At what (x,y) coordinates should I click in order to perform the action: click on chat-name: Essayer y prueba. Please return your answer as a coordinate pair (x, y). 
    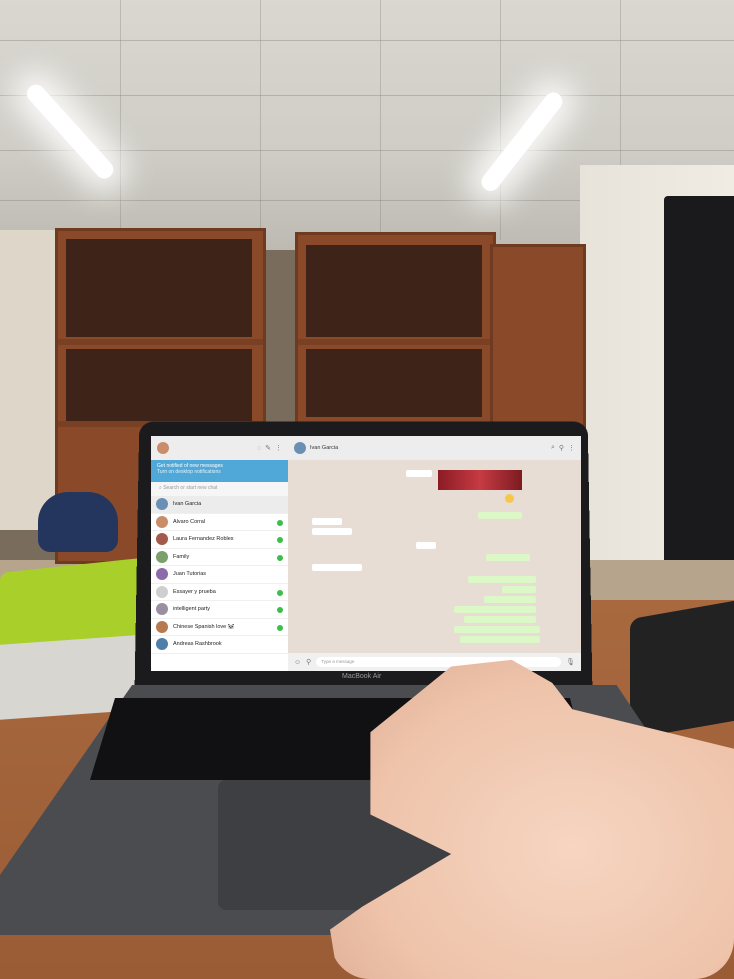
    Looking at the image, I should click on (194, 591).